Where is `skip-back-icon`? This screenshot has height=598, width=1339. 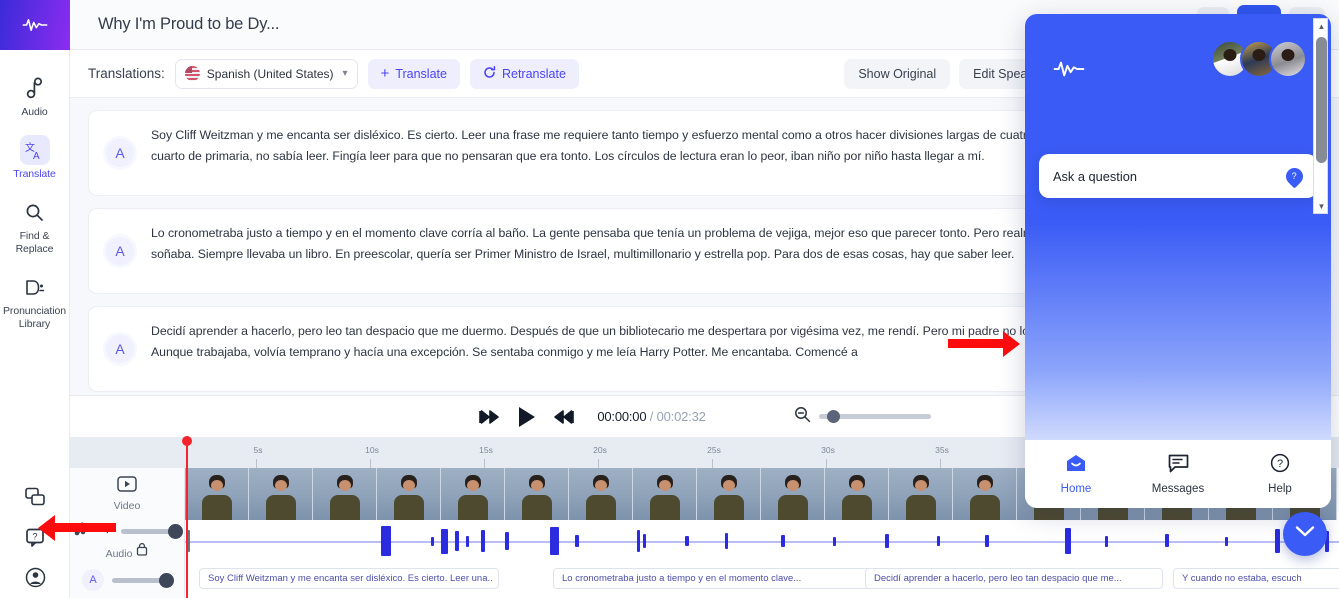 skip-back-icon is located at coordinates (489, 417).